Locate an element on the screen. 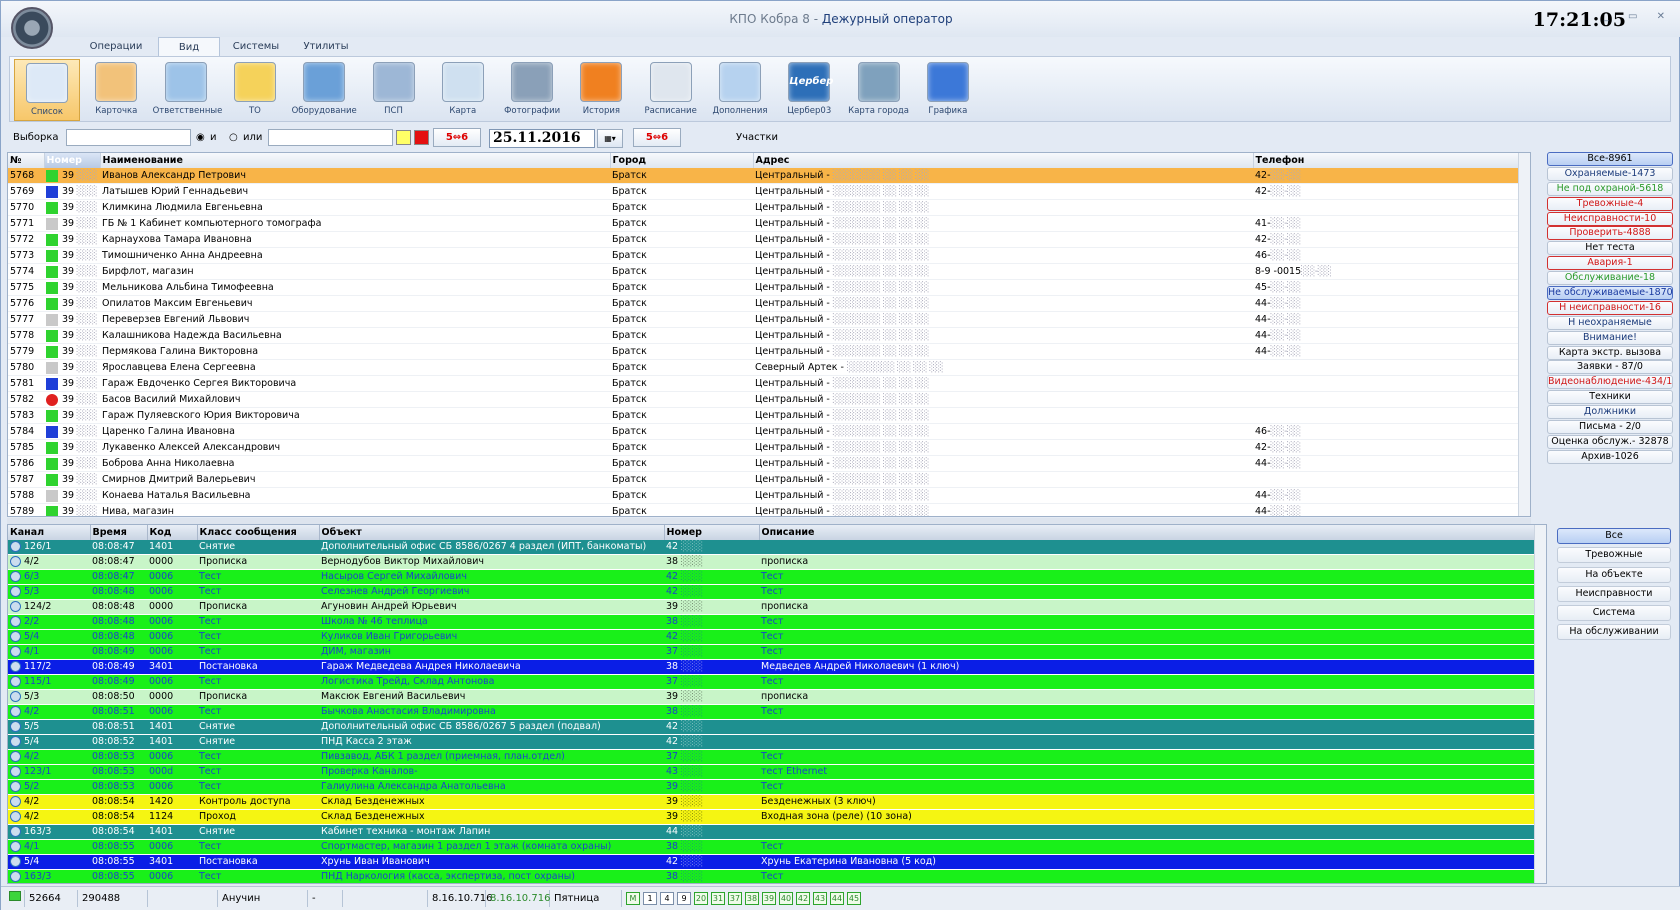 The image size is (1680, 910). ribbon-button-10: Дополнения is located at coordinates (740, 90).